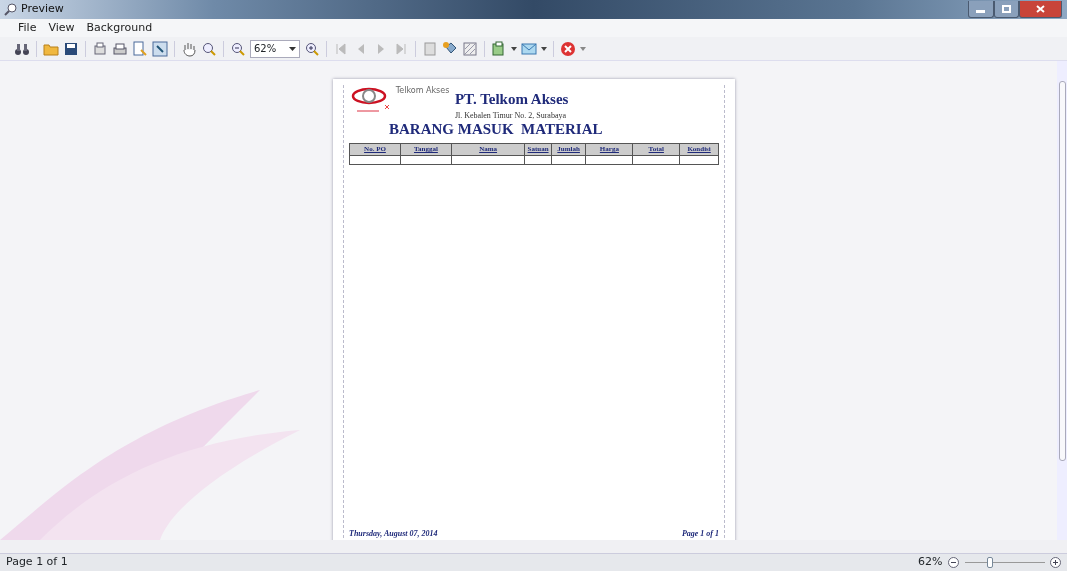  Describe the element at coordinates (470, 48) in the screenshot. I see `watermark-icon` at that location.